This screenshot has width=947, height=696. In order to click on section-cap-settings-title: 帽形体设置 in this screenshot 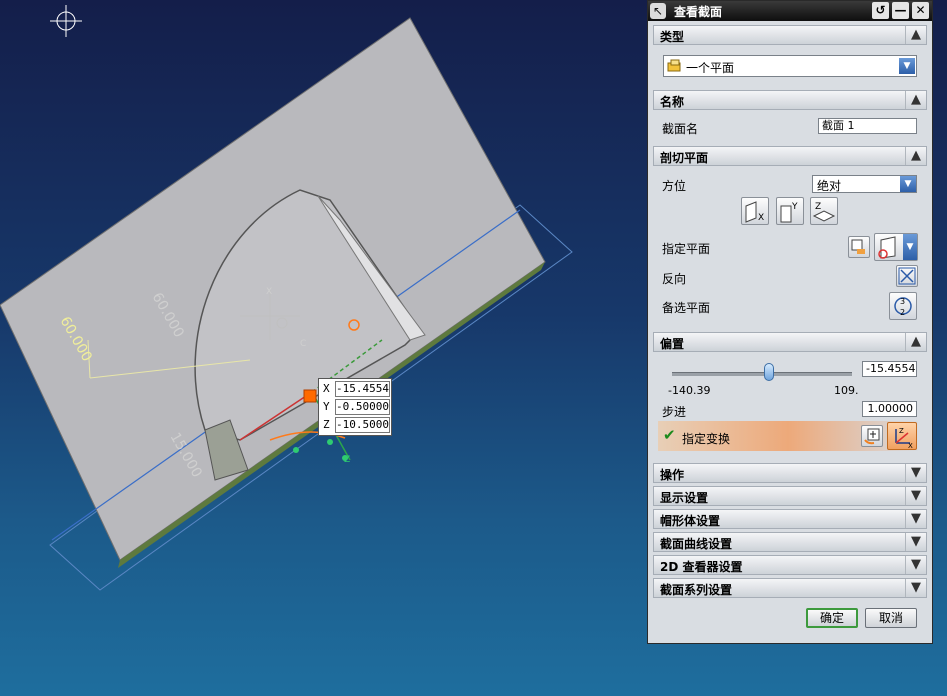, I will do `click(690, 521)`.